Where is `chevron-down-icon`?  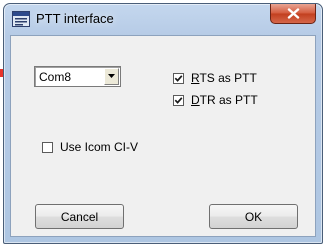 chevron-down-icon is located at coordinates (111, 76).